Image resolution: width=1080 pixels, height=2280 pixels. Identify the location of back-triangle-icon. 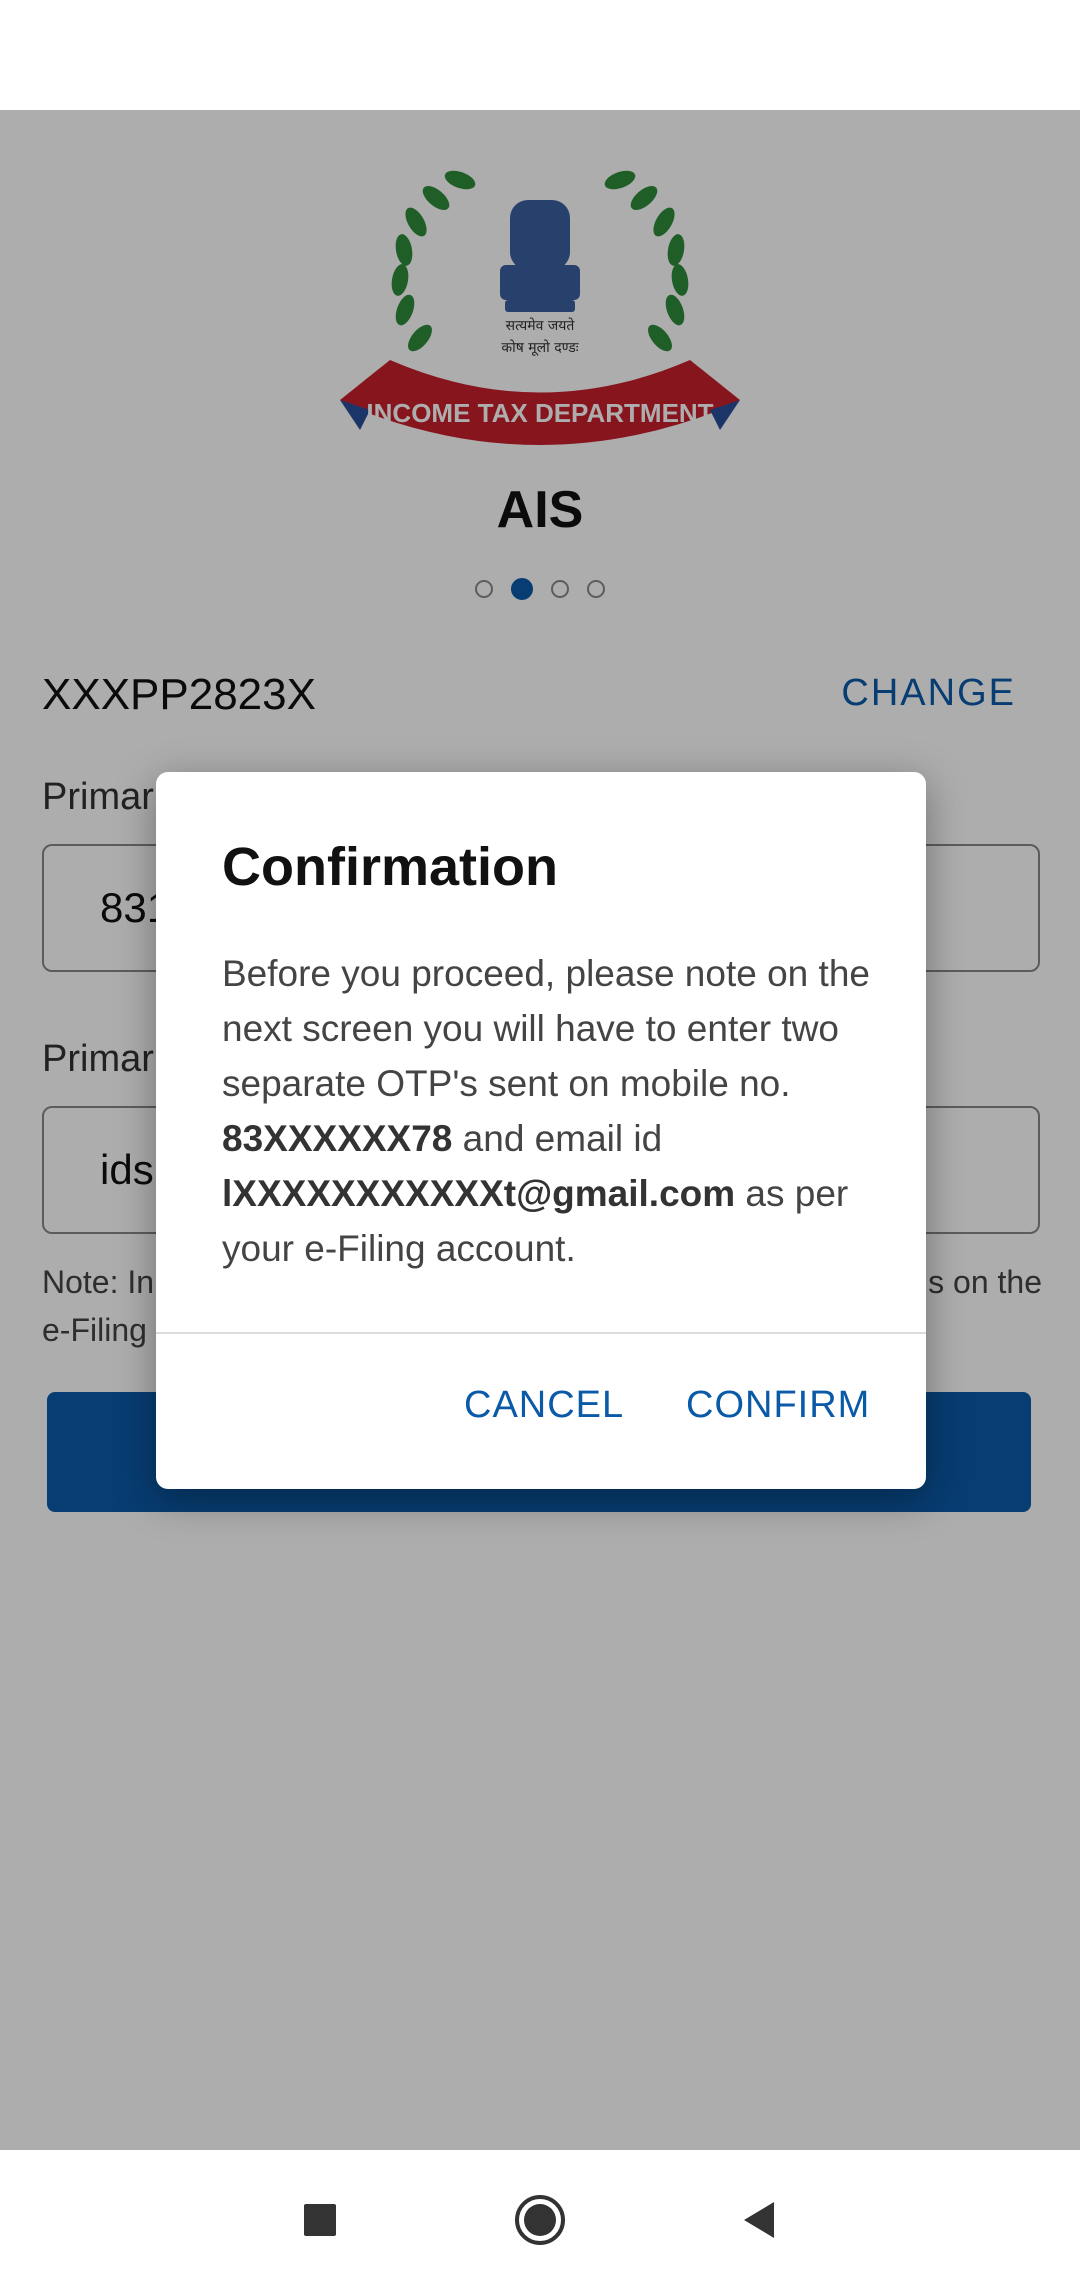
(760, 2220).